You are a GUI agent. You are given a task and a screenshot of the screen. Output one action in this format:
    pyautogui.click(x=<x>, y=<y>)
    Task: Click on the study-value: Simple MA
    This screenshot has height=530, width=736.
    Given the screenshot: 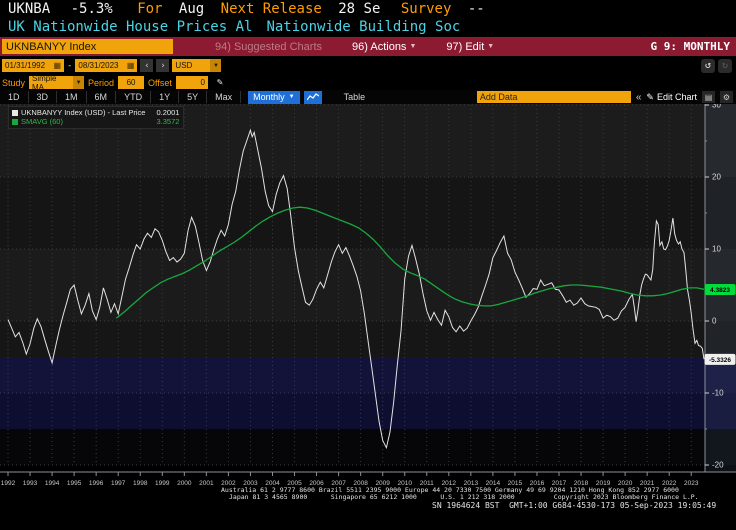 What is the action you would take?
    pyautogui.click(x=44, y=82)
    